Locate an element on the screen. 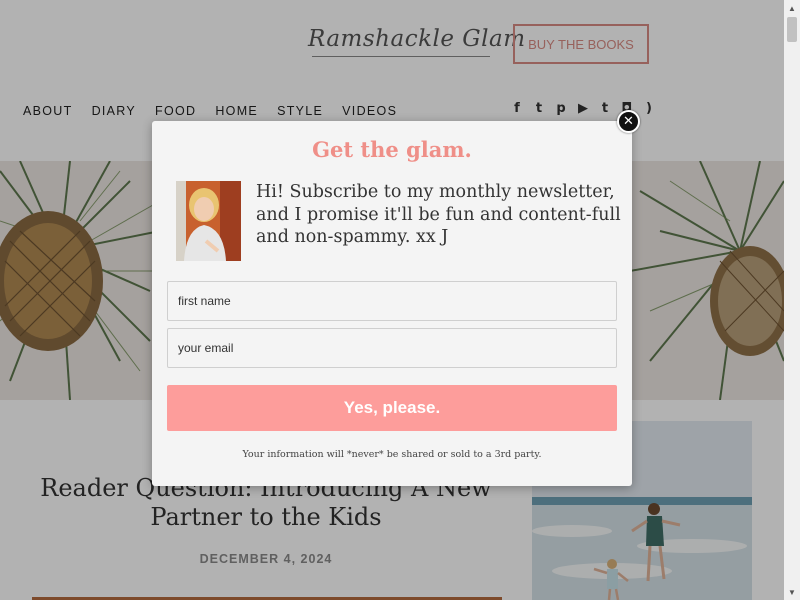 The image size is (800, 600). close-icon: ✕ is located at coordinates (628, 121).